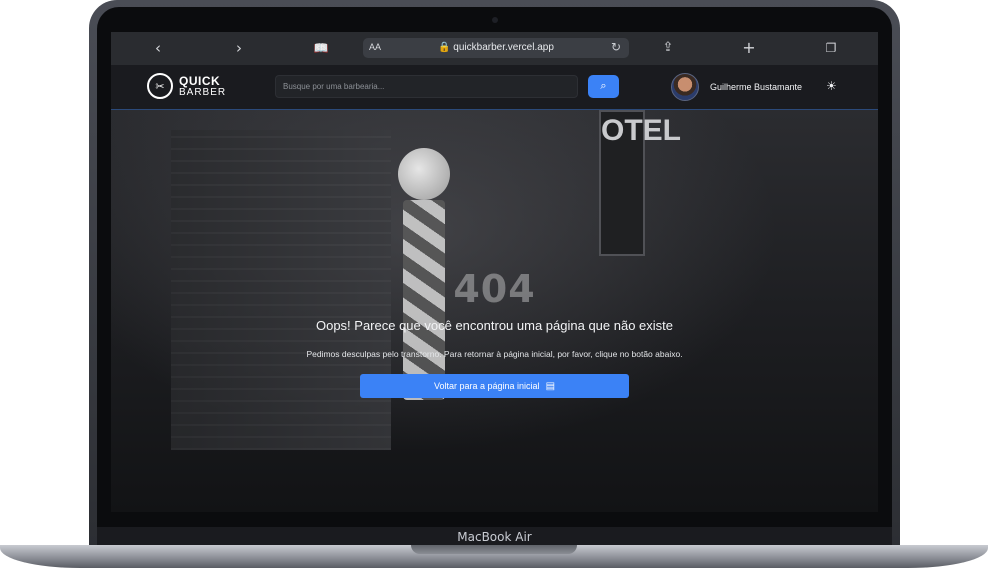 This screenshot has width=988, height=568. I want to click on forward-button: ›, so click(239, 48).